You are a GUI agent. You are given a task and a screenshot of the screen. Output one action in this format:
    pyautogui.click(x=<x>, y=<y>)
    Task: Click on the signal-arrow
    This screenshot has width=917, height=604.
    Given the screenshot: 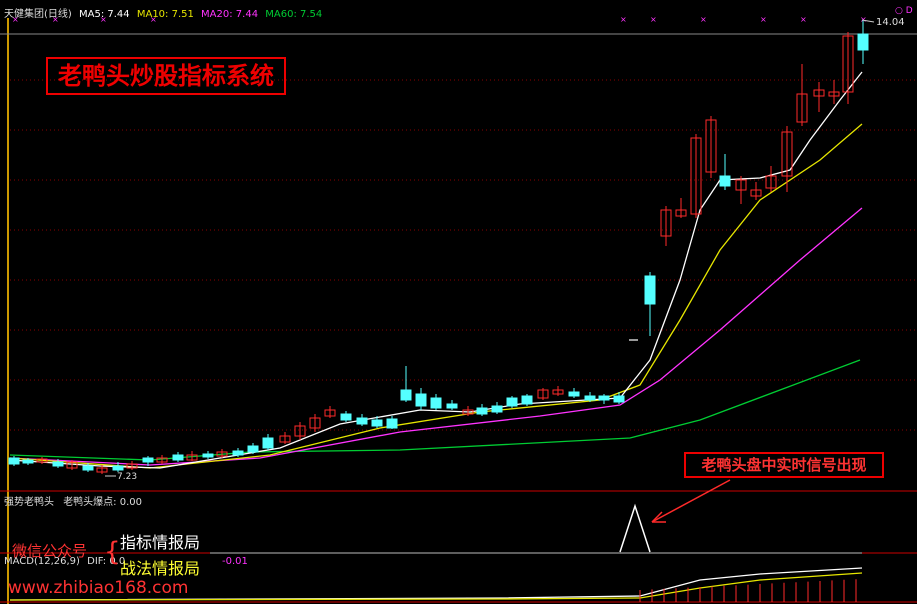 What is the action you would take?
    pyautogui.click(x=691, y=501)
    